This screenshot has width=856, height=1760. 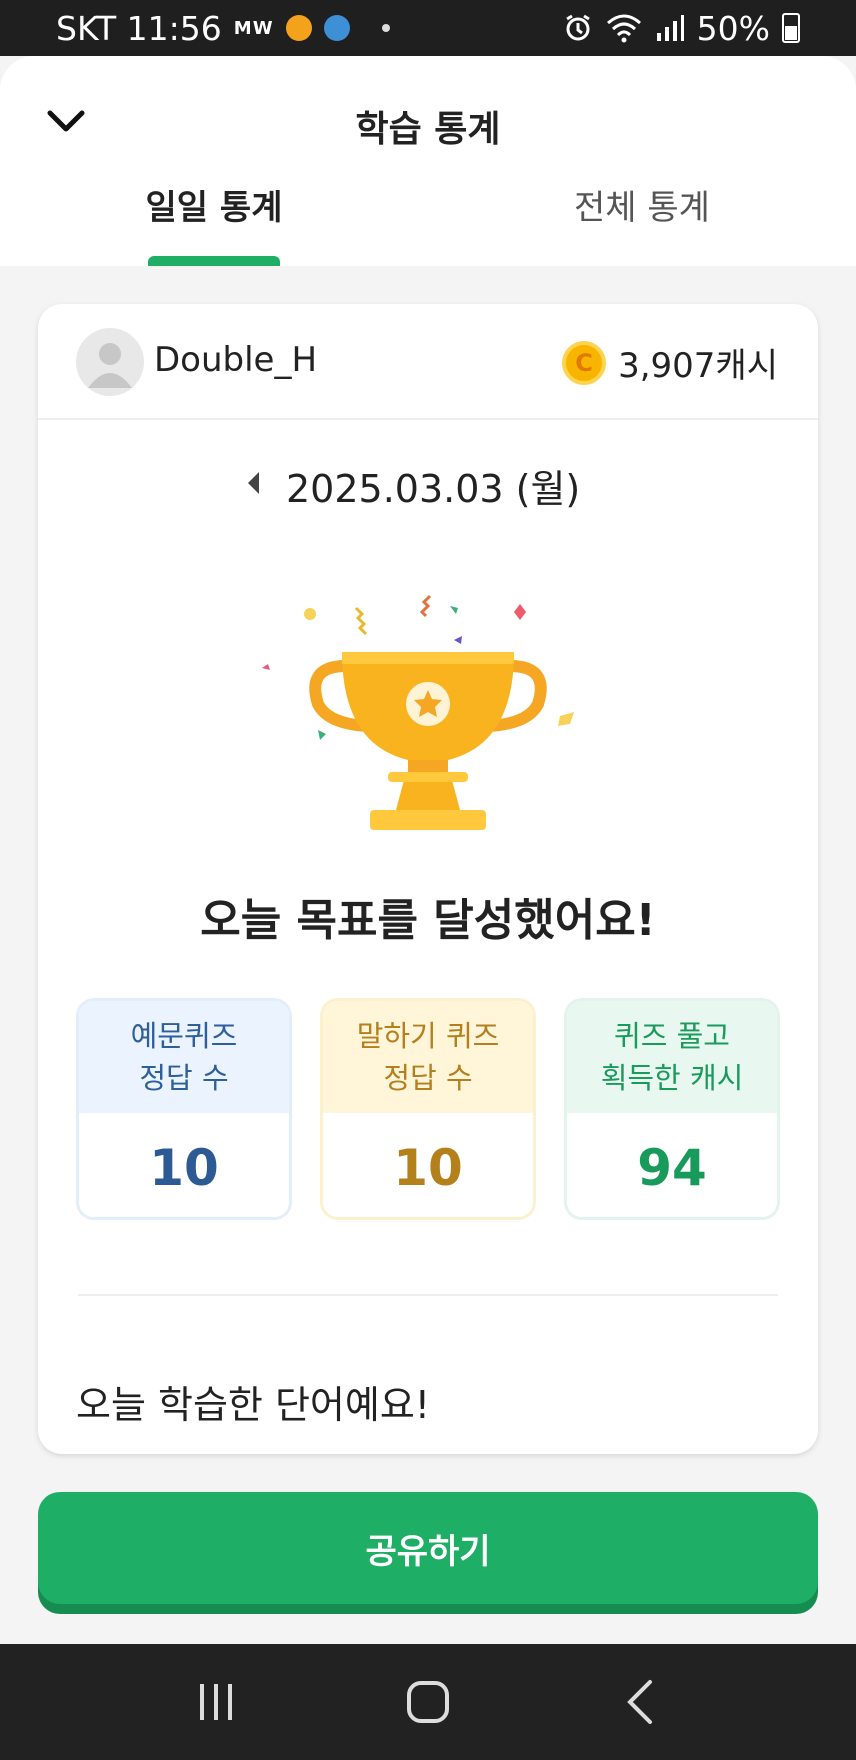 What do you see at coordinates (428, 362) in the screenshot?
I see `profile-row: Double_H C 3,907캐시` at bounding box center [428, 362].